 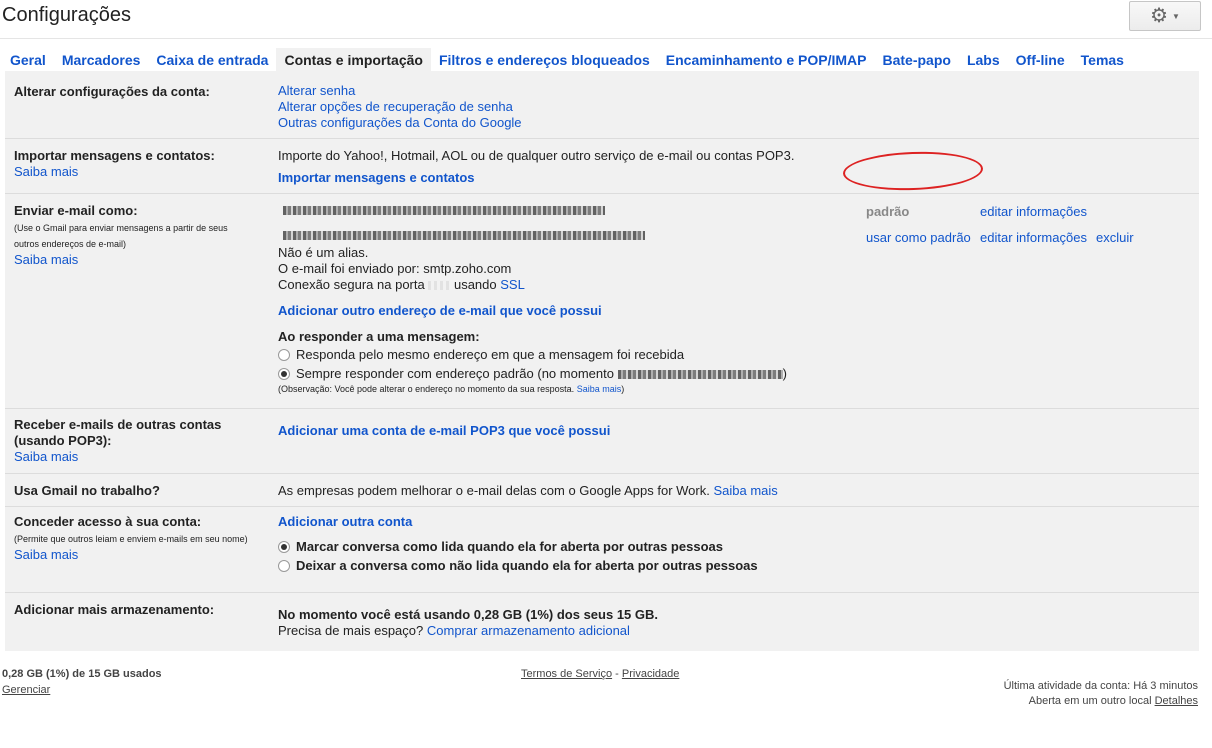 I want to click on tab-contas-e-importacao: Contas e importação, so click(x=353, y=60).